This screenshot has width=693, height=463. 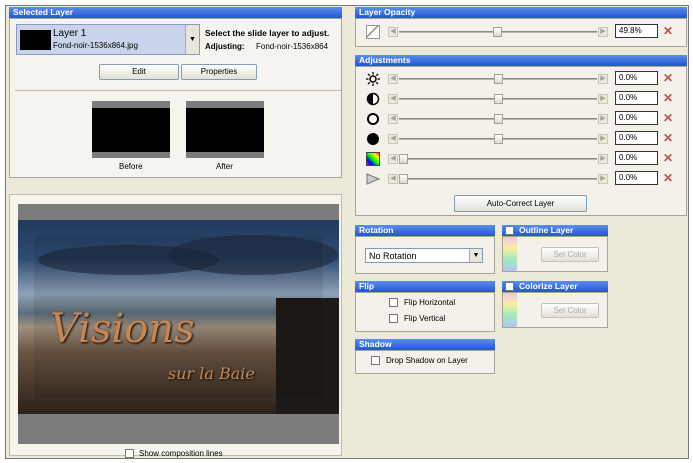 I want to click on layer-file: Fond-noir-1536x864.jpg, so click(x=95, y=45).